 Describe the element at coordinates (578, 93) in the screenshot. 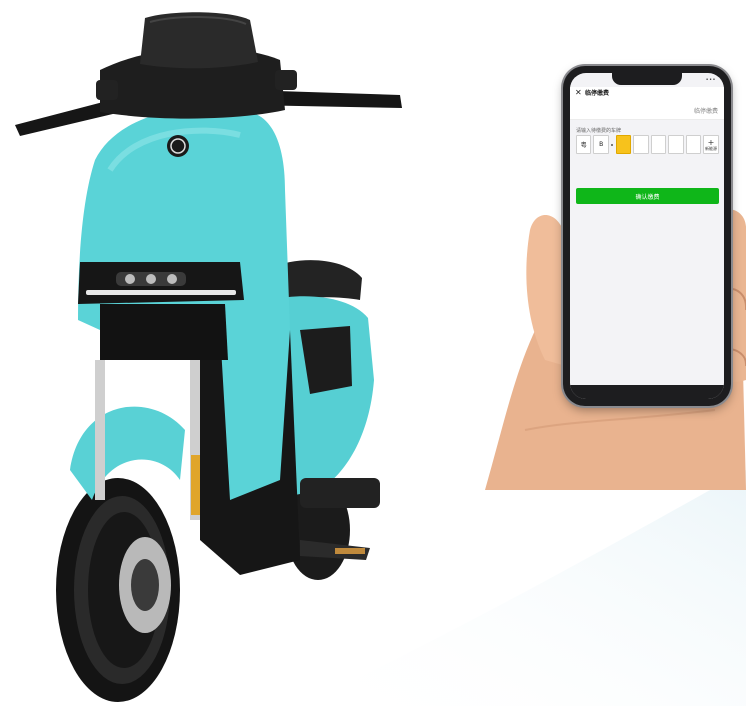

I see `close-icon: ✕` at that location.